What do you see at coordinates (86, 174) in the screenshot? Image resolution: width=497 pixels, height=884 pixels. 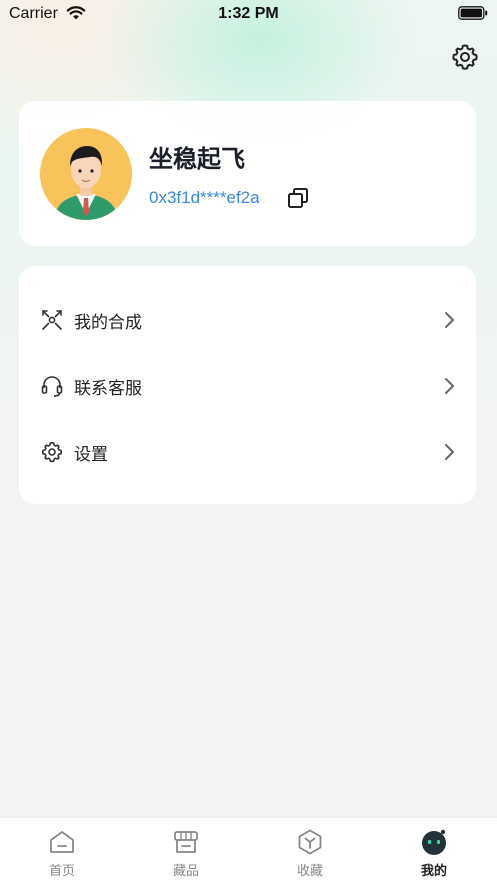 I see `avatar` at bounding box center [86, 174].